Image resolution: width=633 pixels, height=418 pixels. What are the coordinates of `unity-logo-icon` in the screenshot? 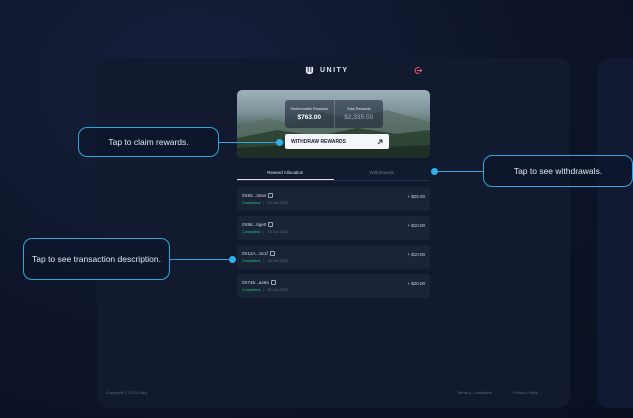 It's located at (309, 70).